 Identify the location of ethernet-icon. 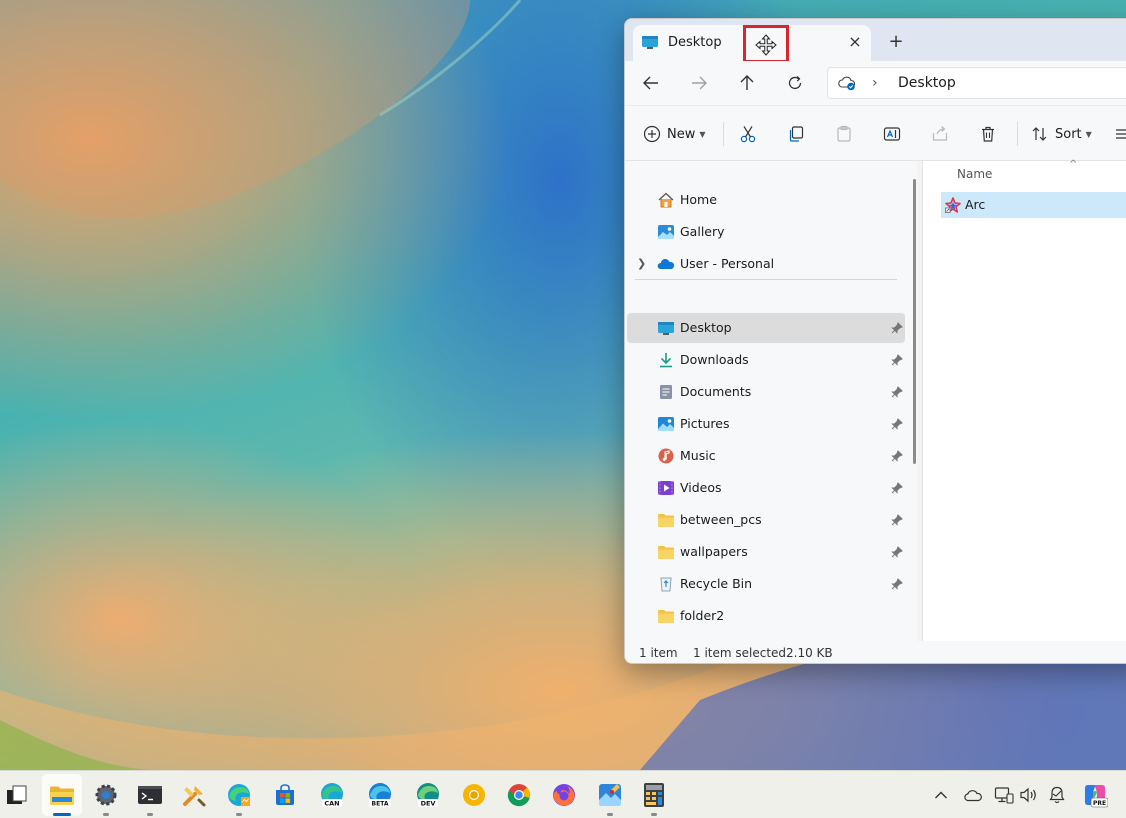
(1004, 795).